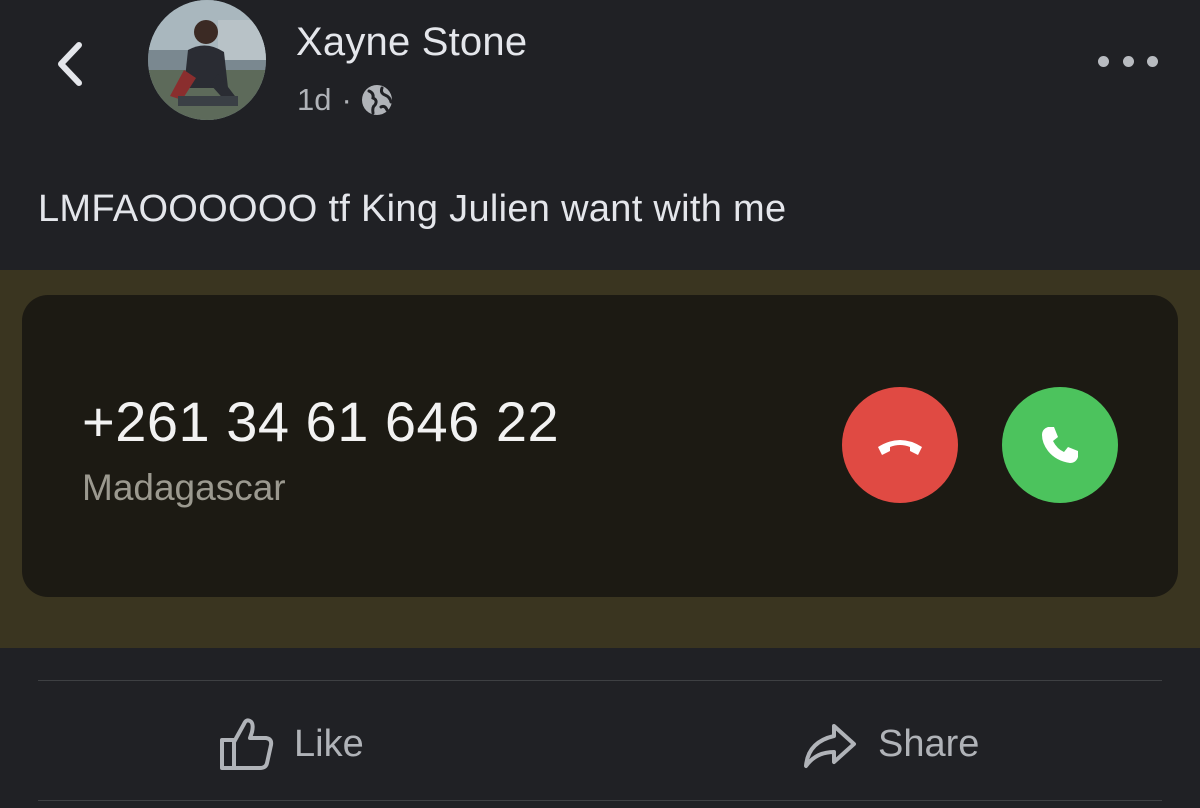 This screenshot has height=808, width=1200. What do you see at coordinates (321, 421) in the screenshot?
I see `caller-number: +261 34 61 646 22` at bounding box center [321, 421].